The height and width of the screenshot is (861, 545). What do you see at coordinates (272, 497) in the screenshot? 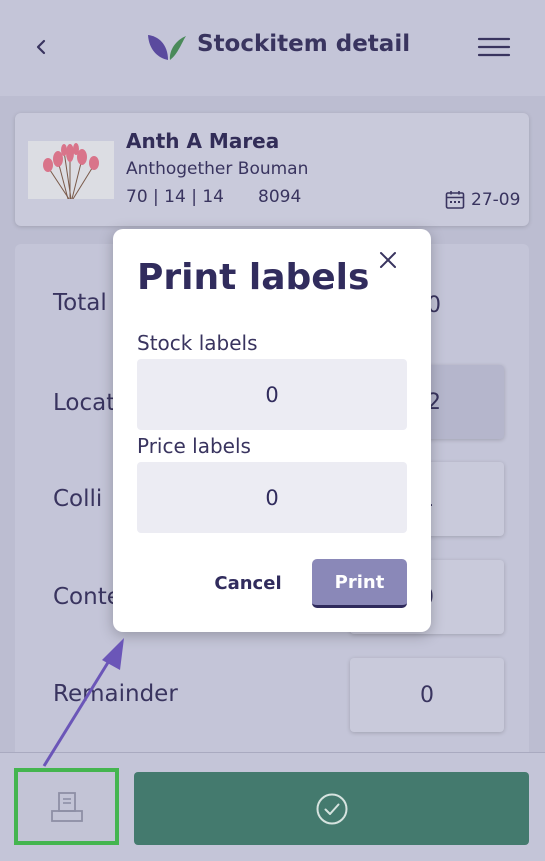
I see `price-labels-input` at bounding box center [272, 497].